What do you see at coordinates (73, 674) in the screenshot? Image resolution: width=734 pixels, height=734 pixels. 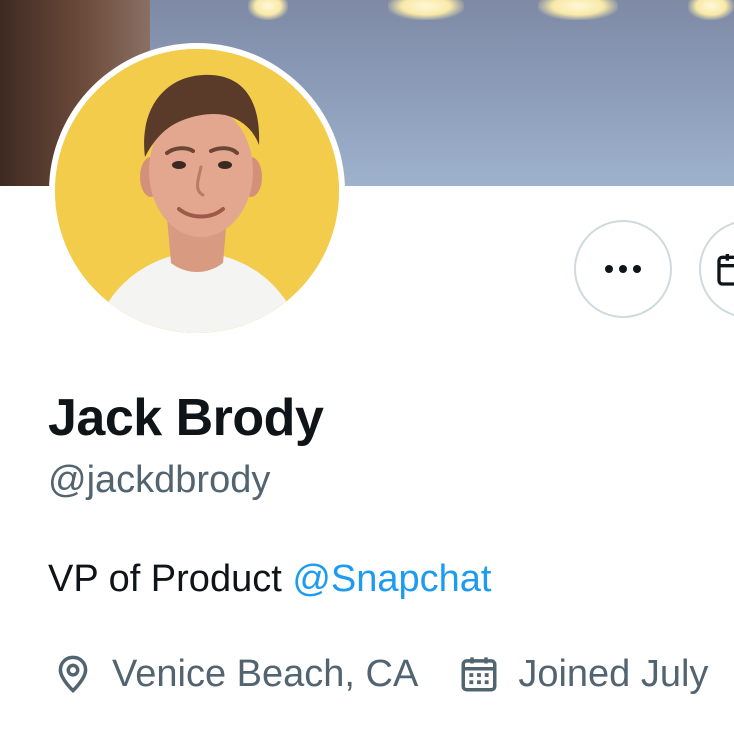 I see `location-pin-icon` at bounding box center [73, 674].